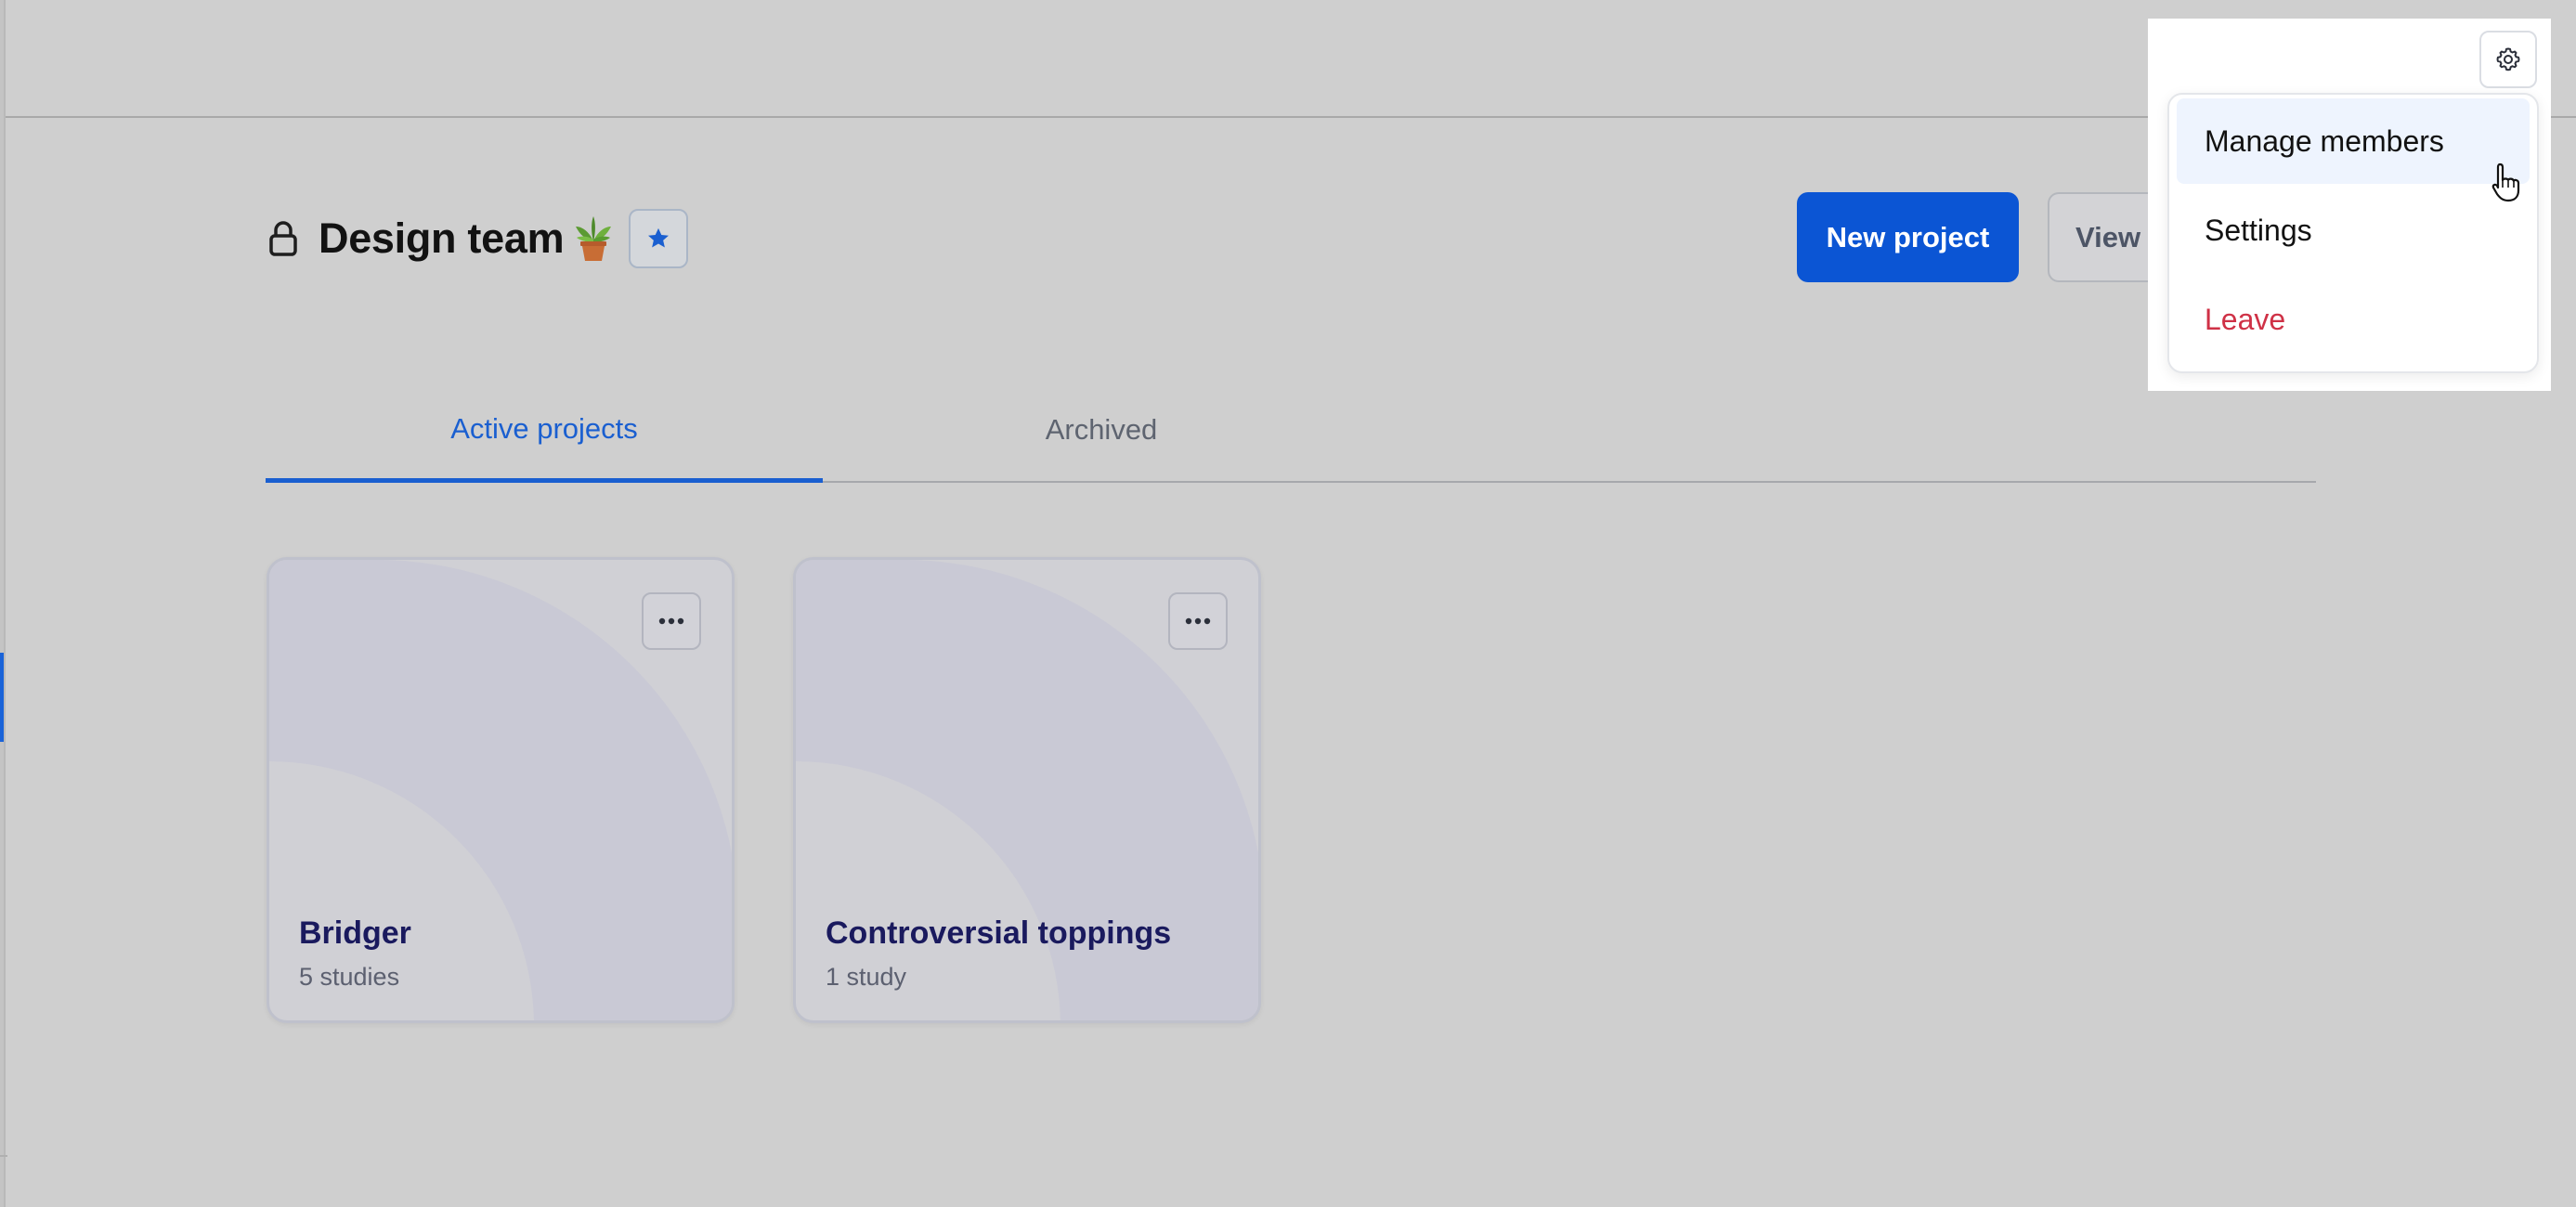 Image resolution: width=2576 pixels, height=1207 pixels. Describe the element at coordinates (3, 603) in the screenshot. I see `left-sidebar-edge` at that location.